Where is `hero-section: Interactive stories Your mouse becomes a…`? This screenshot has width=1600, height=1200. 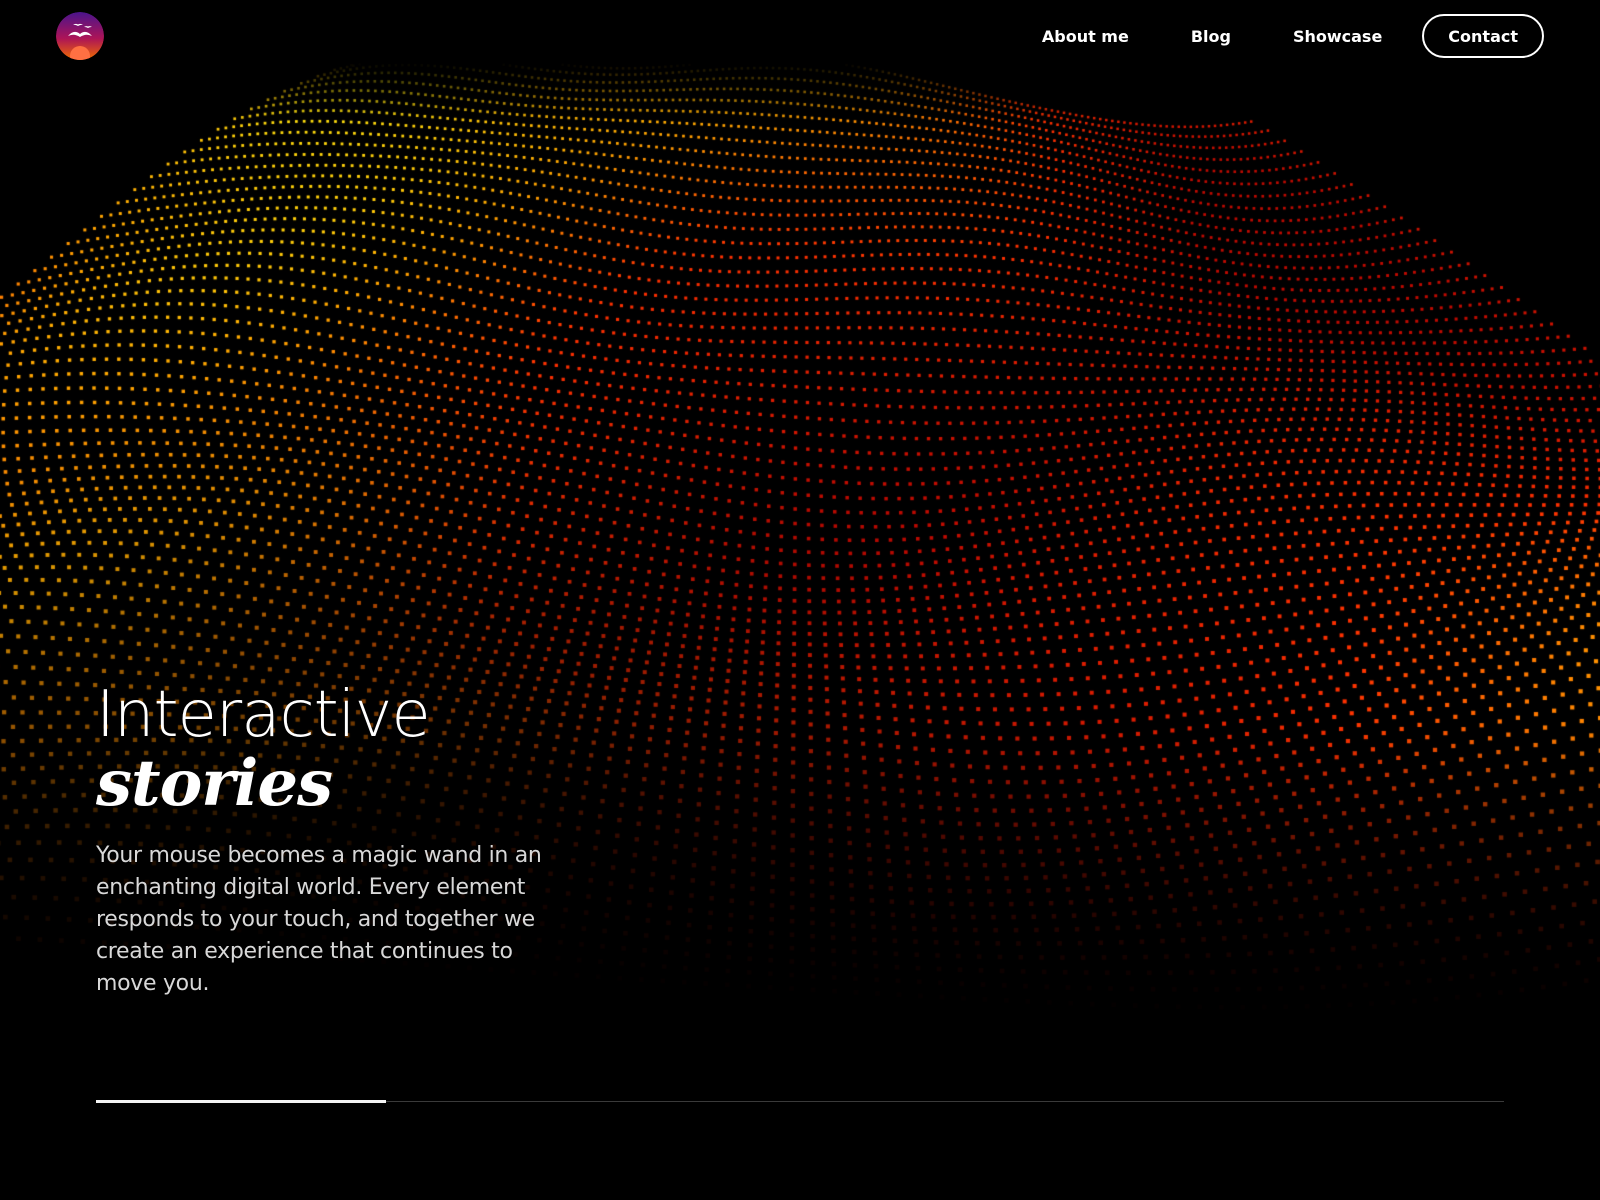
hero-section: Interactive stories Your mouse becomes a… is located at coordinates (336, 840).